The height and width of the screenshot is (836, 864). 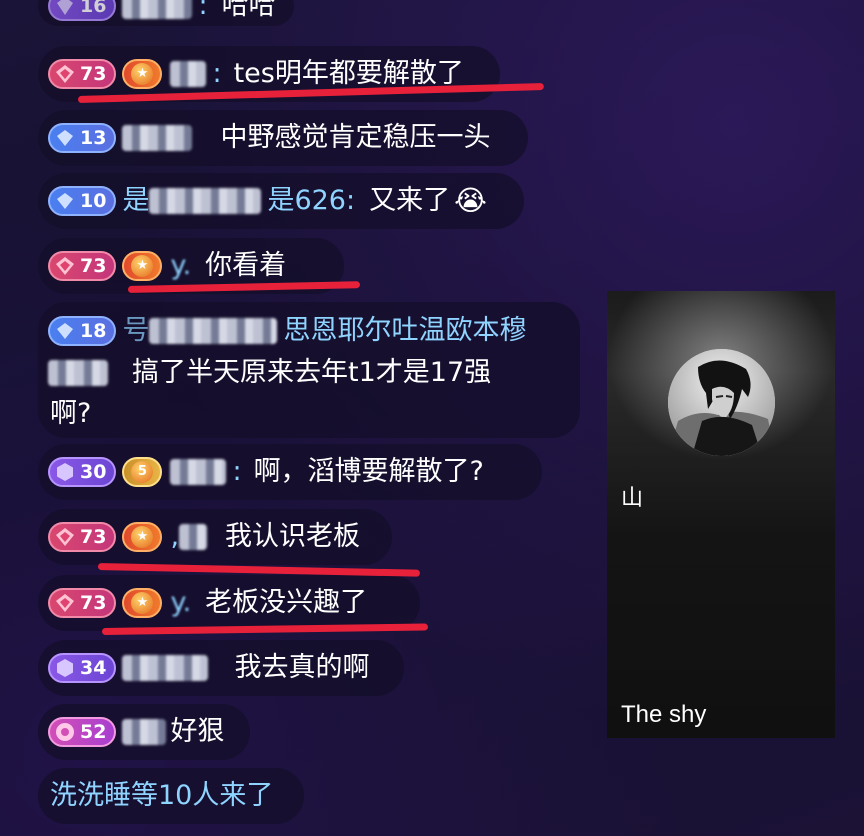 What do you see at coordinates (93, 8) in the screenshot?
I see `user-level-value: 16` at bounding box center [93, 8].